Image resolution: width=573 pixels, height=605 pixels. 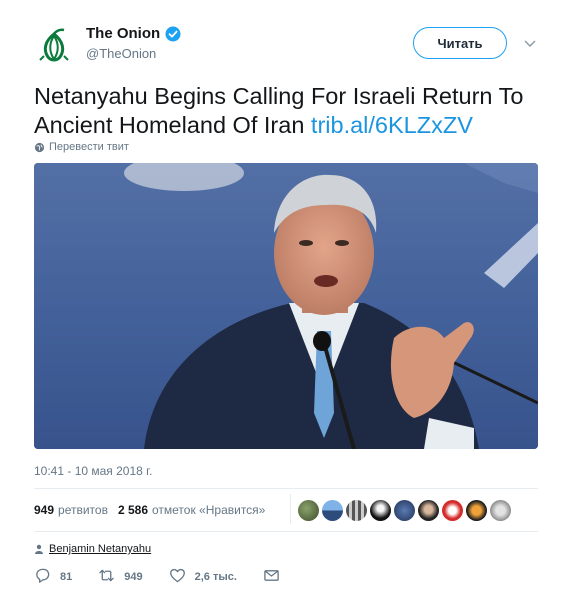 I want to click on person-icon, so click(x=39, y=549).